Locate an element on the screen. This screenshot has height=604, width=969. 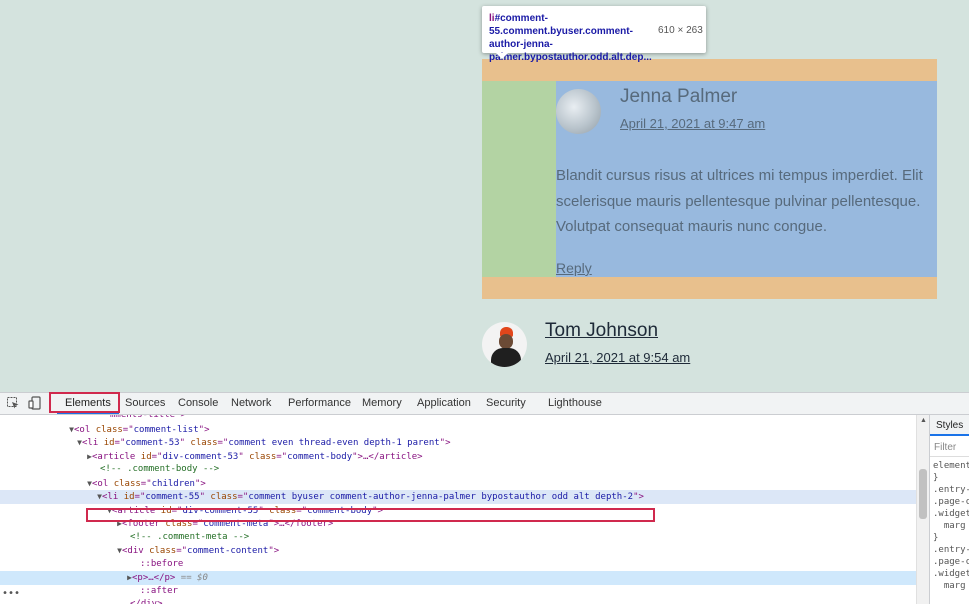
styles-filter-input: Filter is located at coordinates (949, 448).